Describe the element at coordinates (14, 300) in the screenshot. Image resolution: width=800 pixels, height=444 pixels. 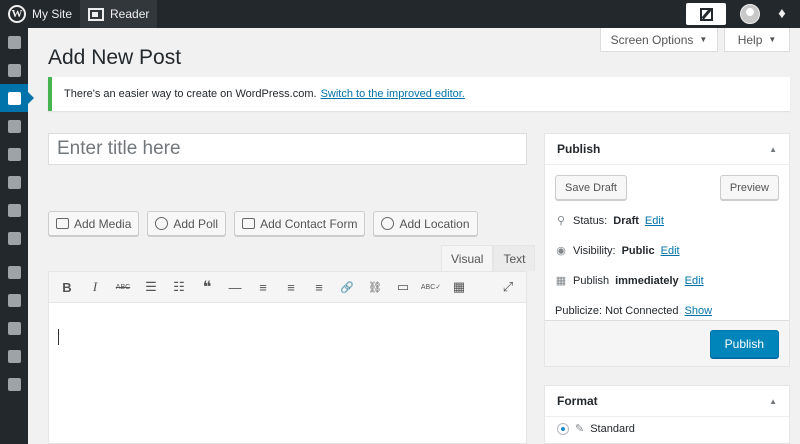
I see `plugins-icon` at that location.